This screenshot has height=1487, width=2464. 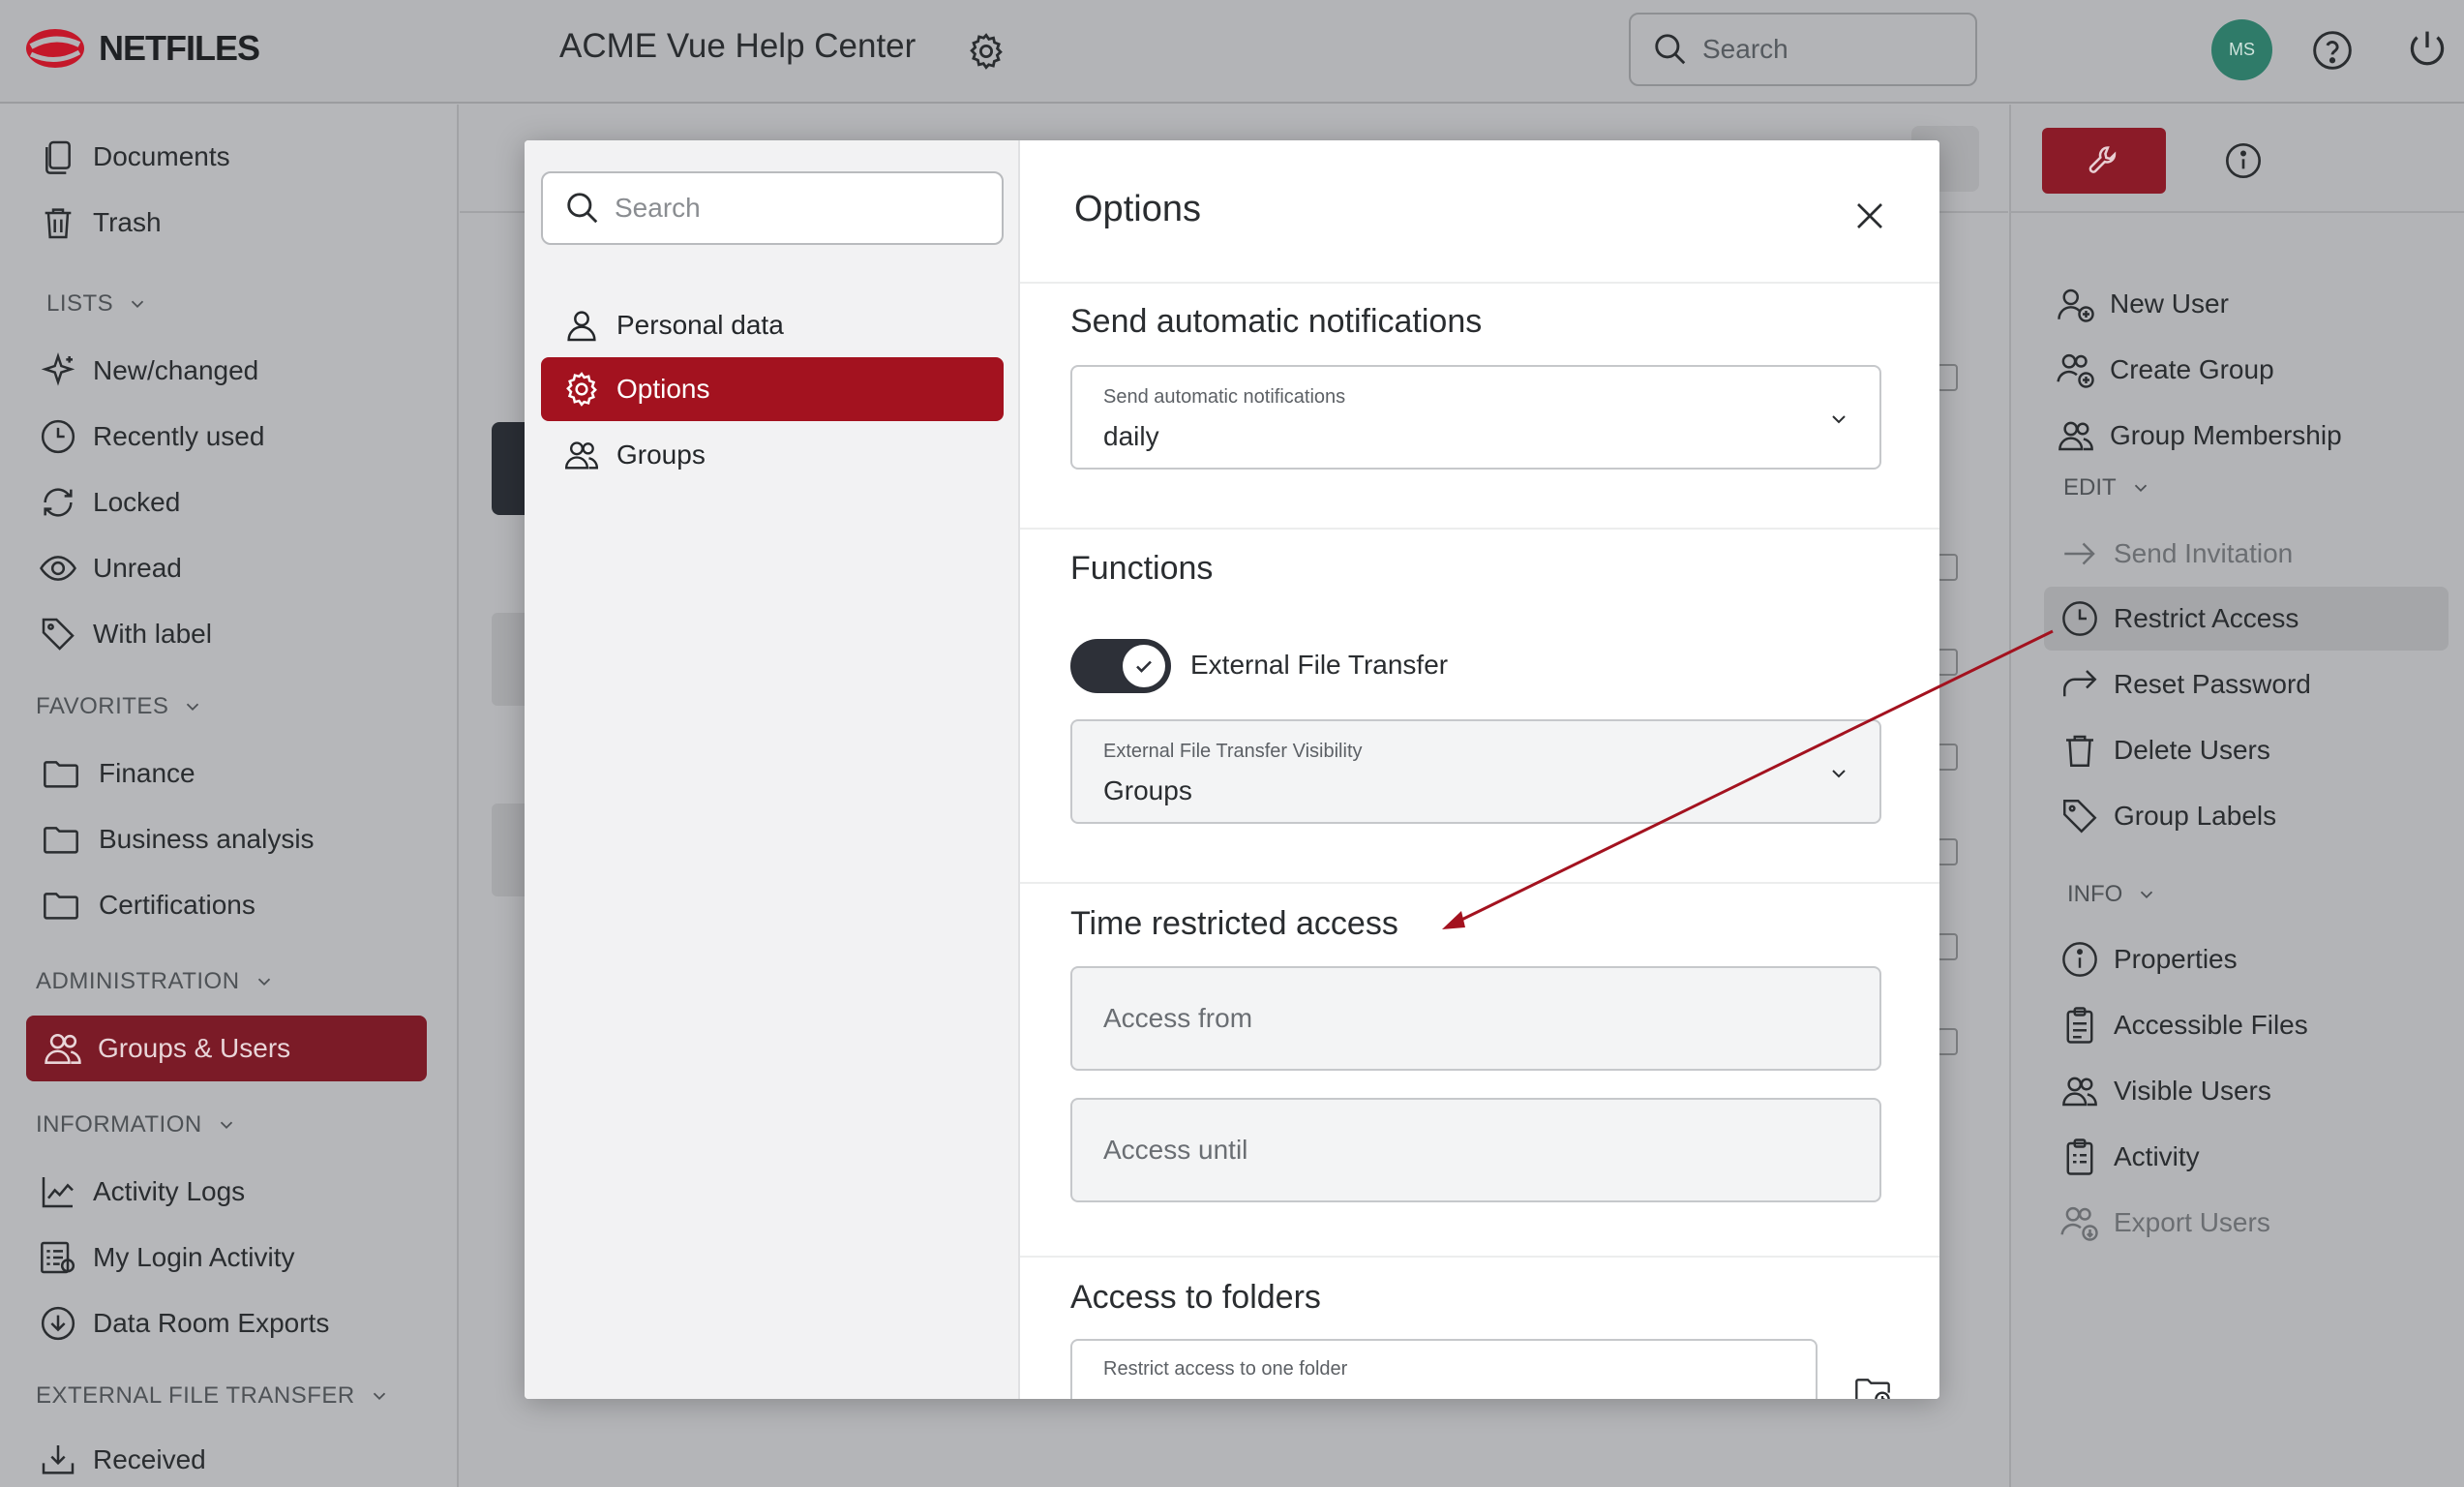 What do you see at coordinates (119, 707) in the screenshot?
I see `favorites-section-header: FAVORITES` at bounding box center [119, 707].